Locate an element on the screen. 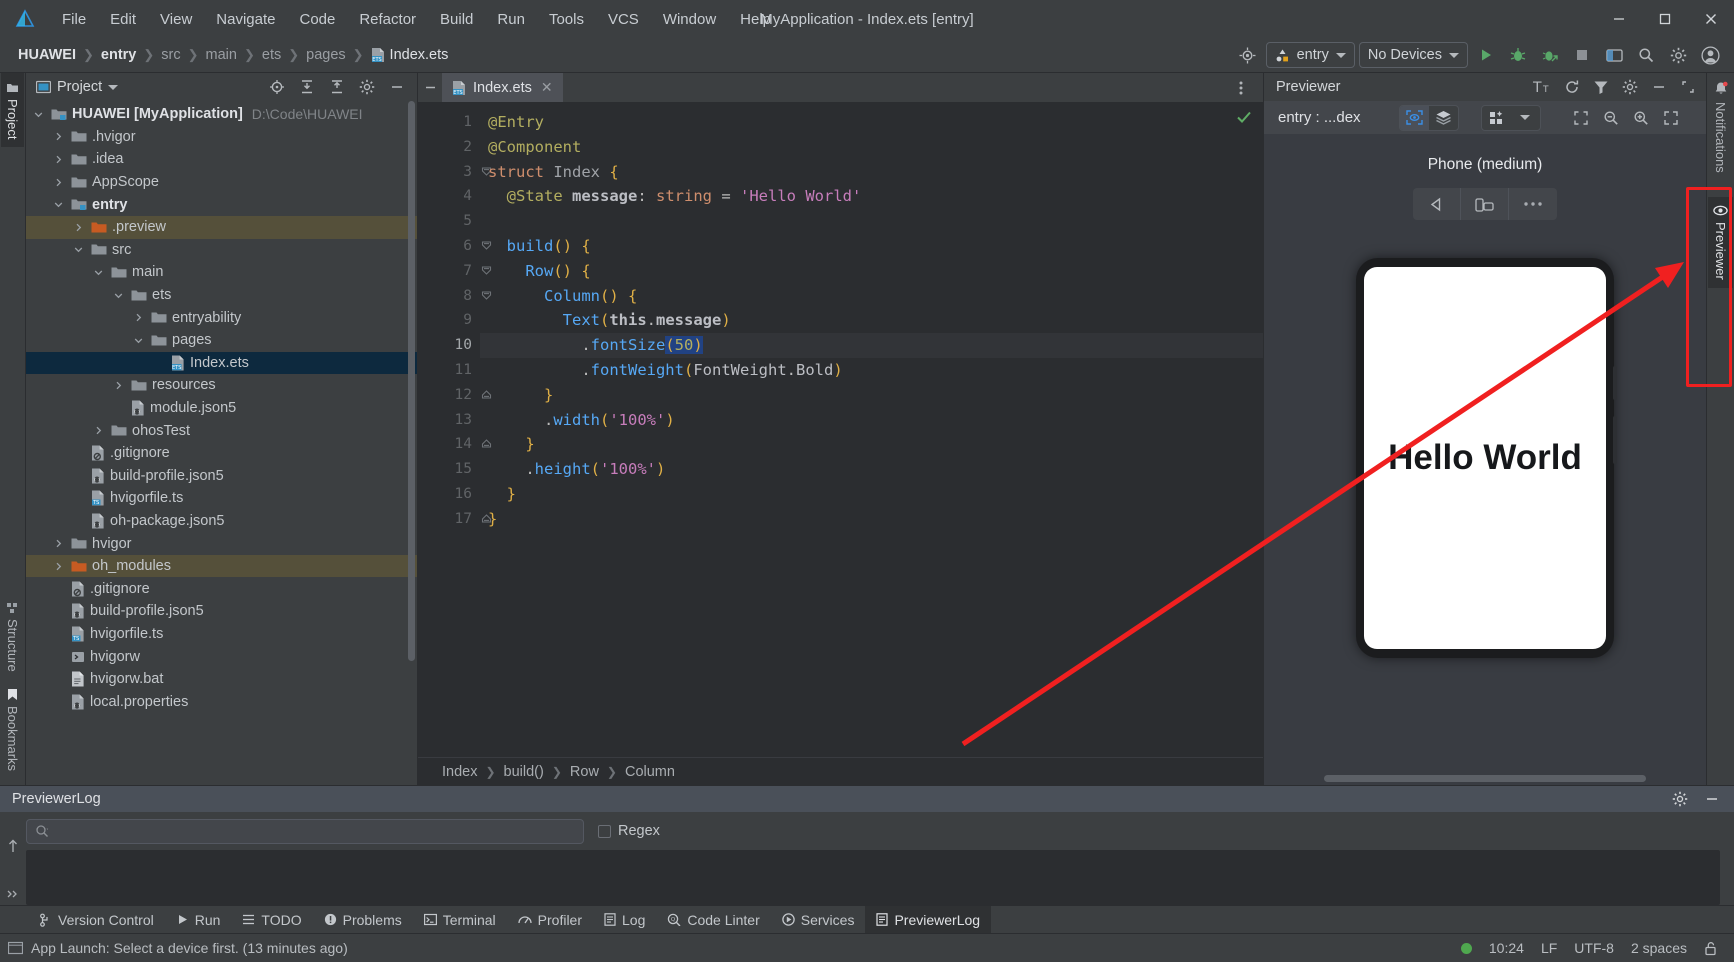  status-crumb-index: Index is located at coordinates (459, 772).